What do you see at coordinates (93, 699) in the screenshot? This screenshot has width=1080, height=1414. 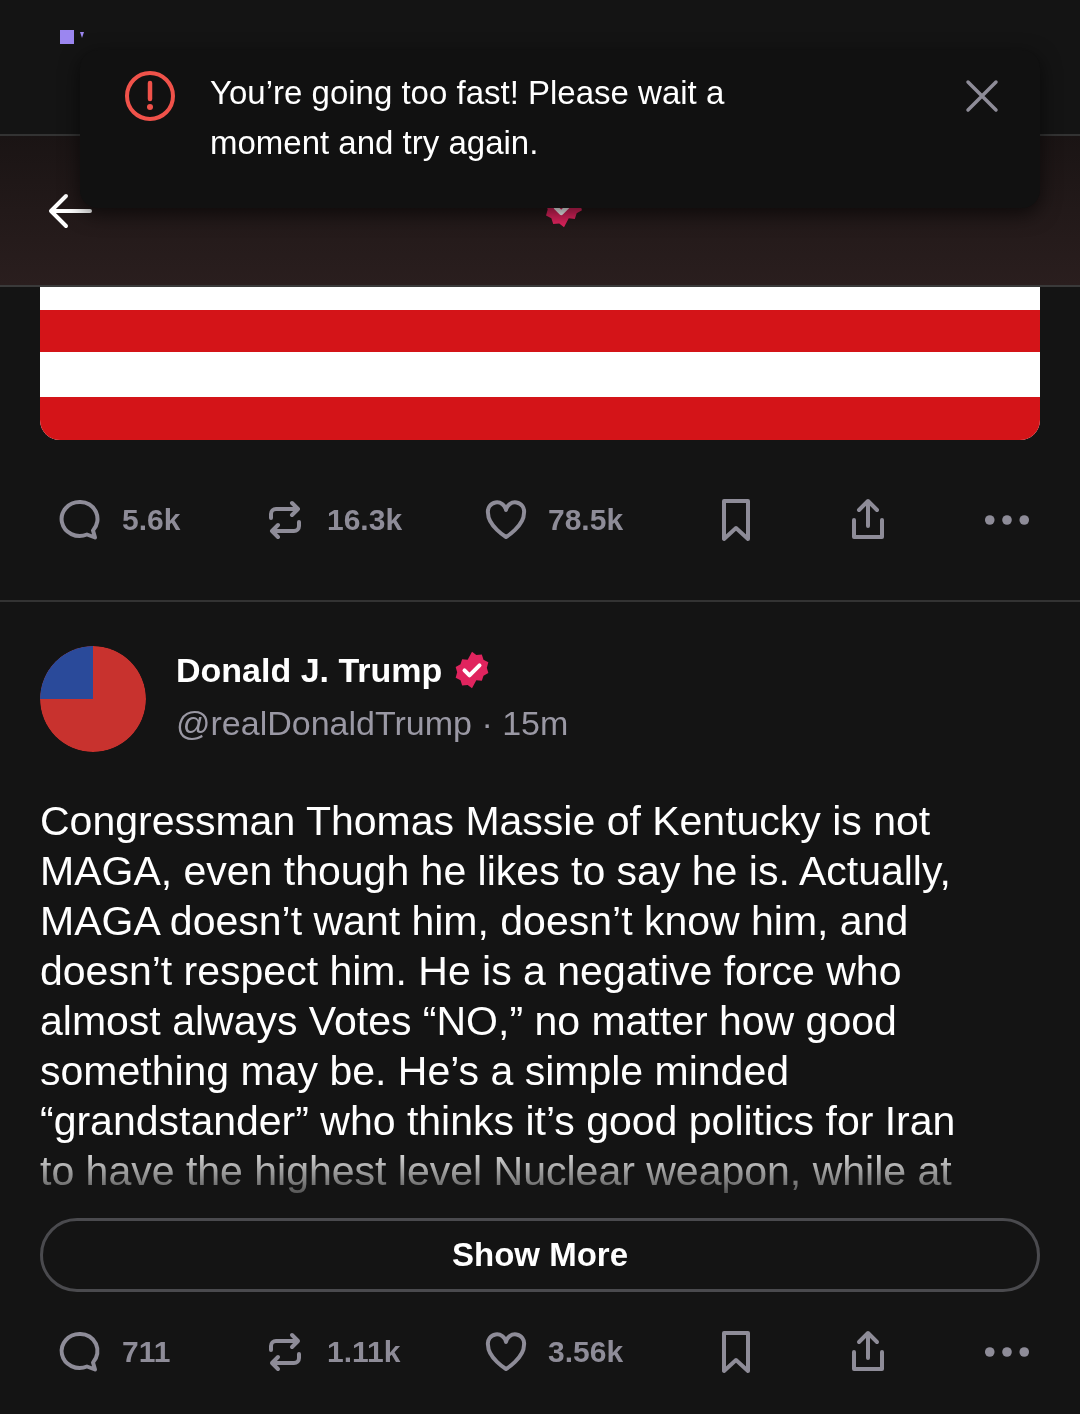 I see `avatar` at bounding box center [93, 699].